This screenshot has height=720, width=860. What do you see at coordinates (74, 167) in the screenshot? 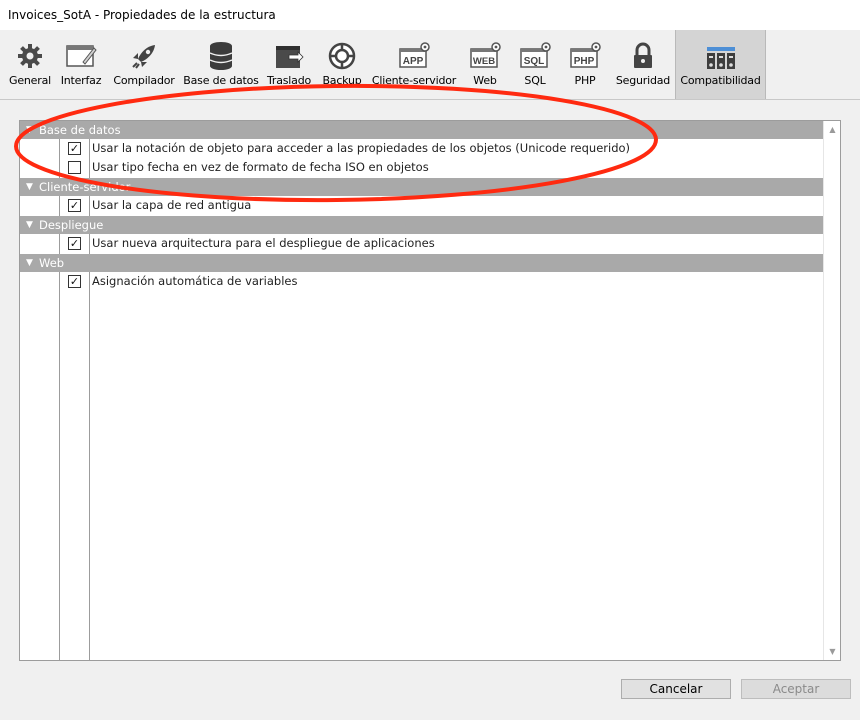
I see `option-checkbox` at bounding box center [74, 167].